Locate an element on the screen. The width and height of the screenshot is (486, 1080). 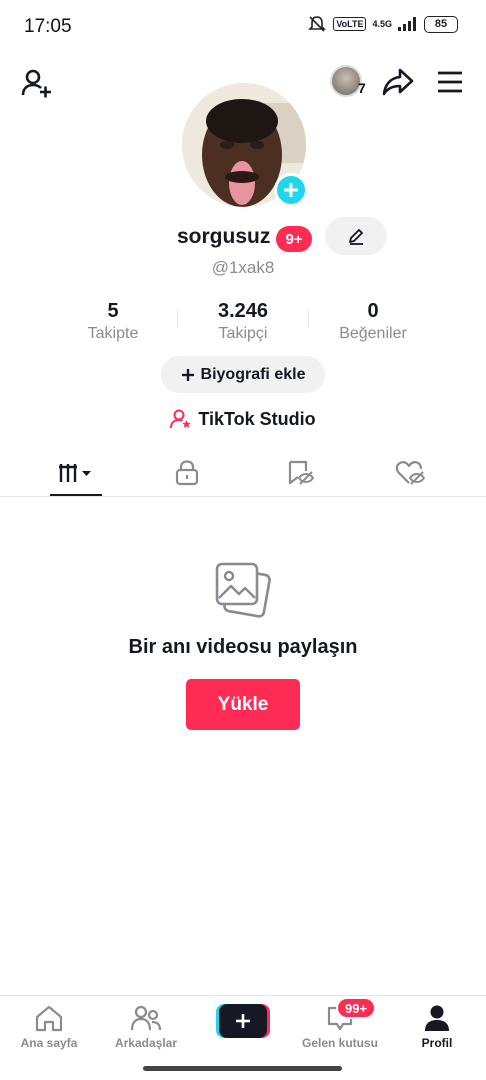
studio-label: TikTok Studio is located at coordinates (257, 418).